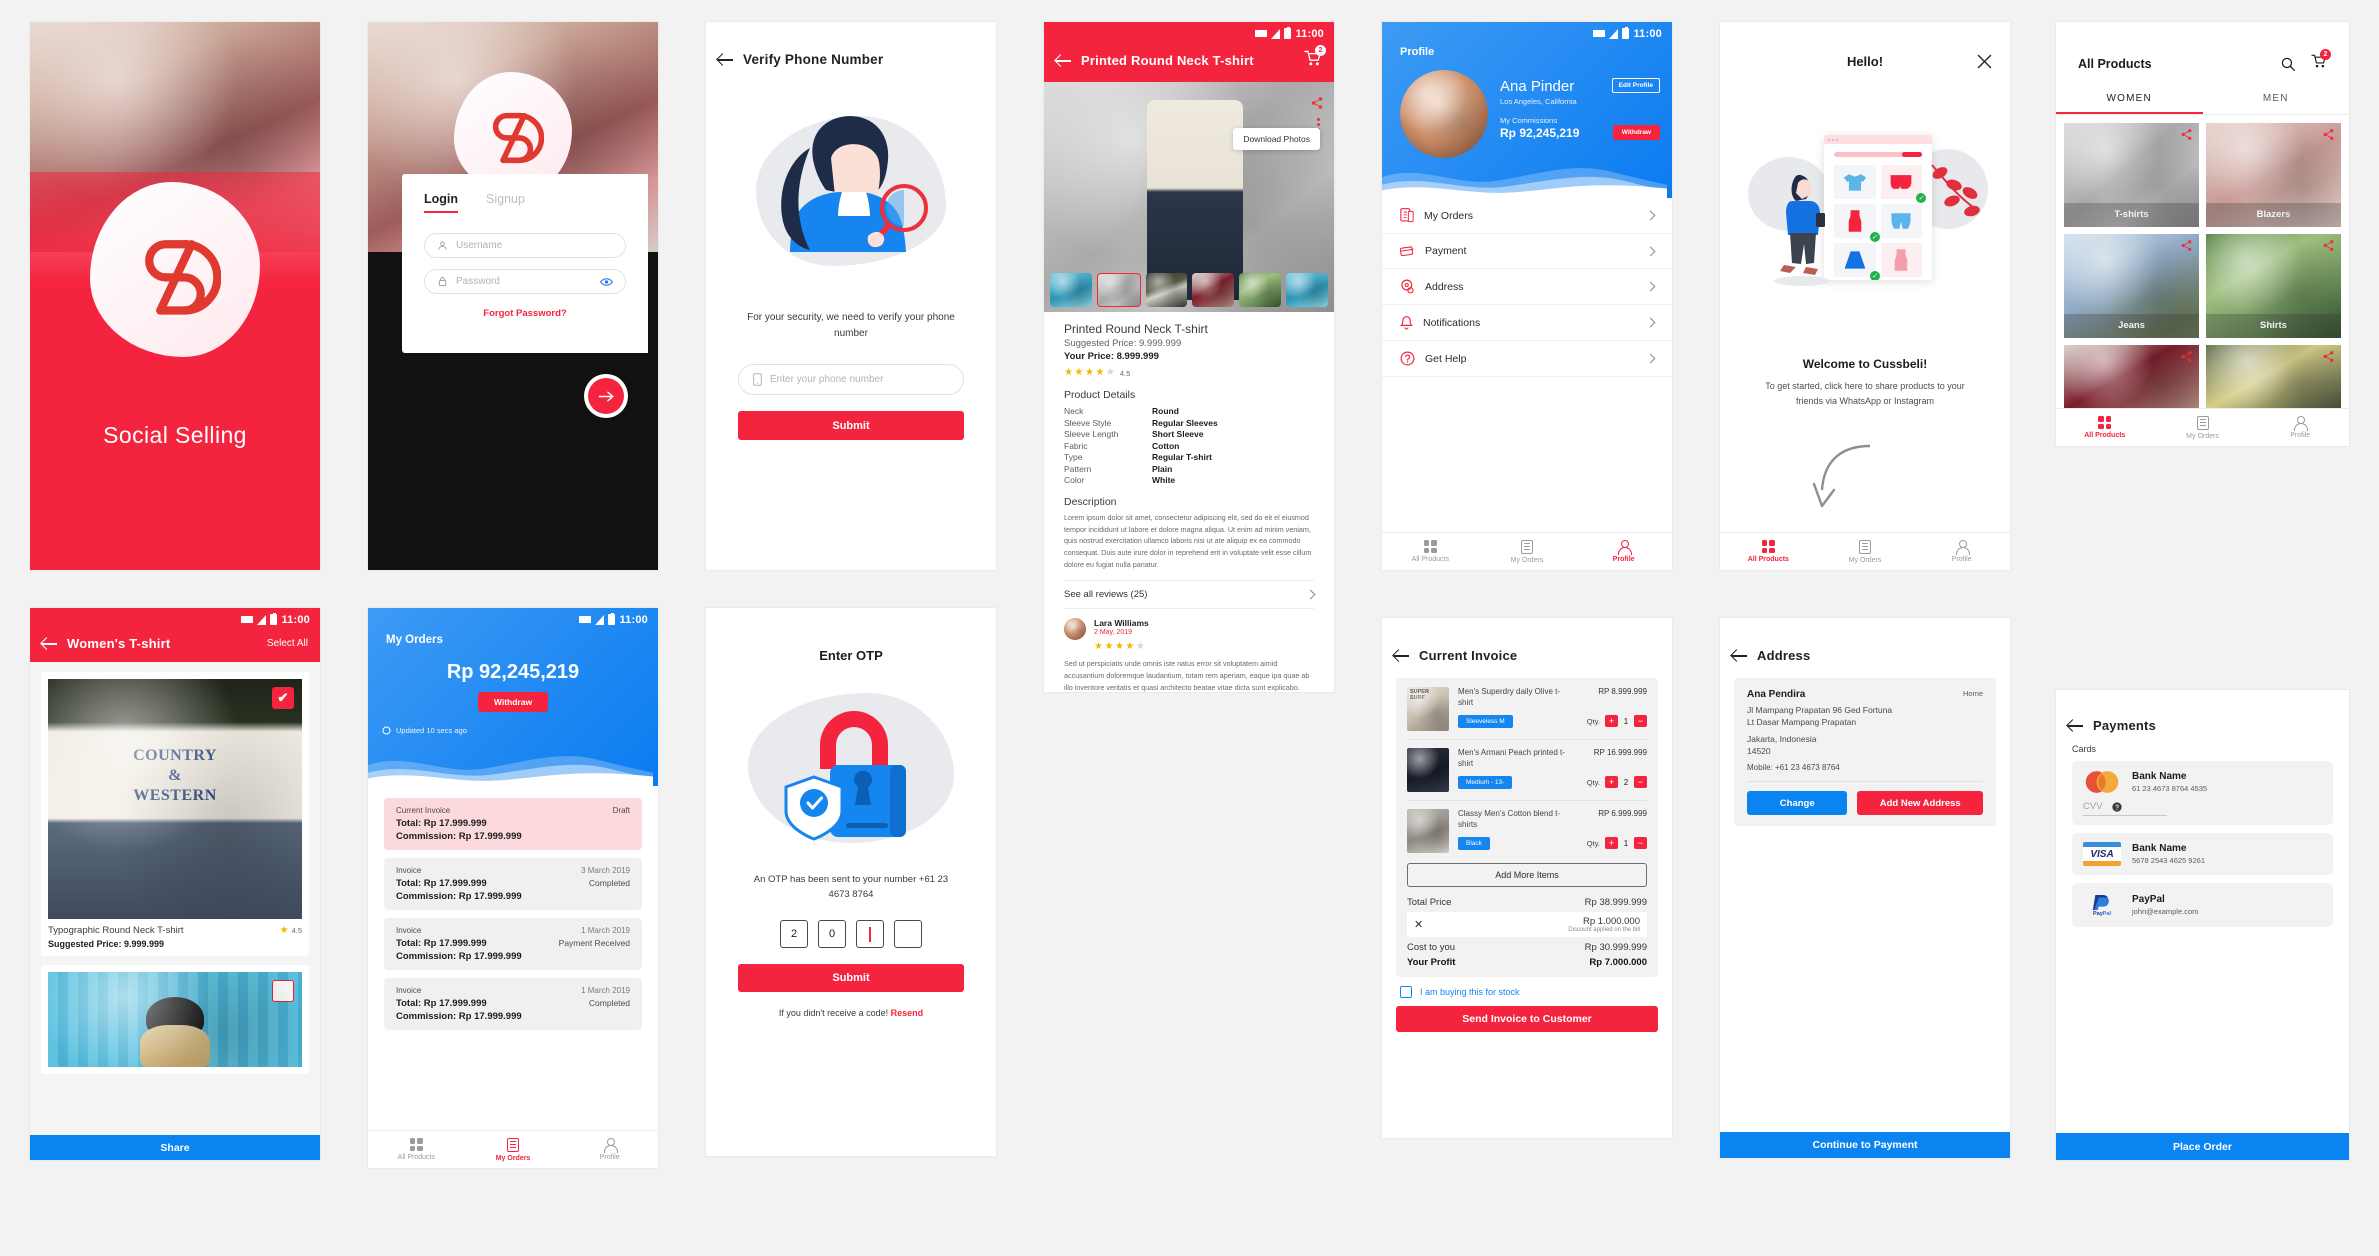  What do you see at coordinates (2116, 806) in the screenshot?
I see `help-icon` at bounding box center [2116, 806].